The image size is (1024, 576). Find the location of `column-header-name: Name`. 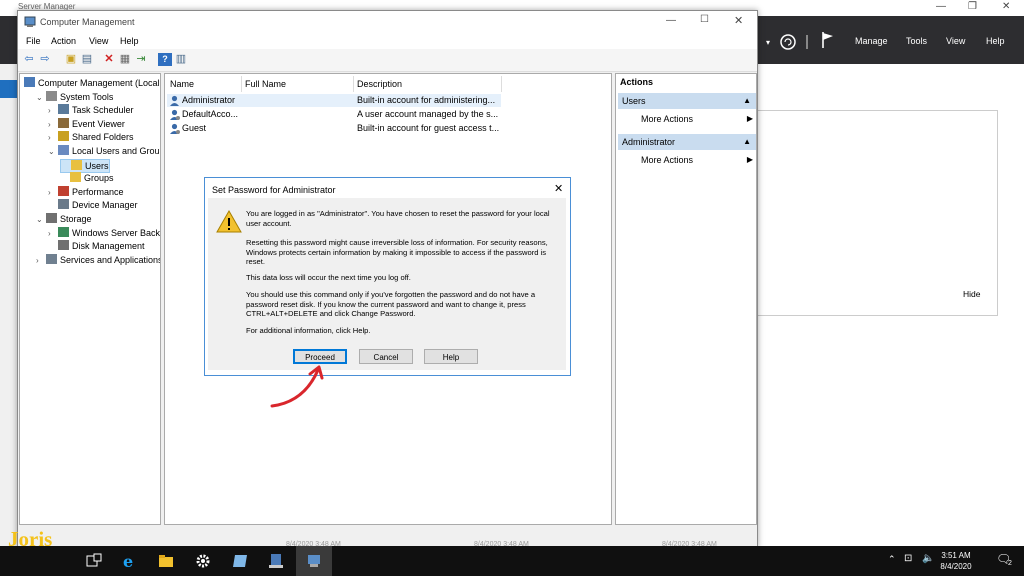

column-header-name: Name is located at coordinates (182, 84).